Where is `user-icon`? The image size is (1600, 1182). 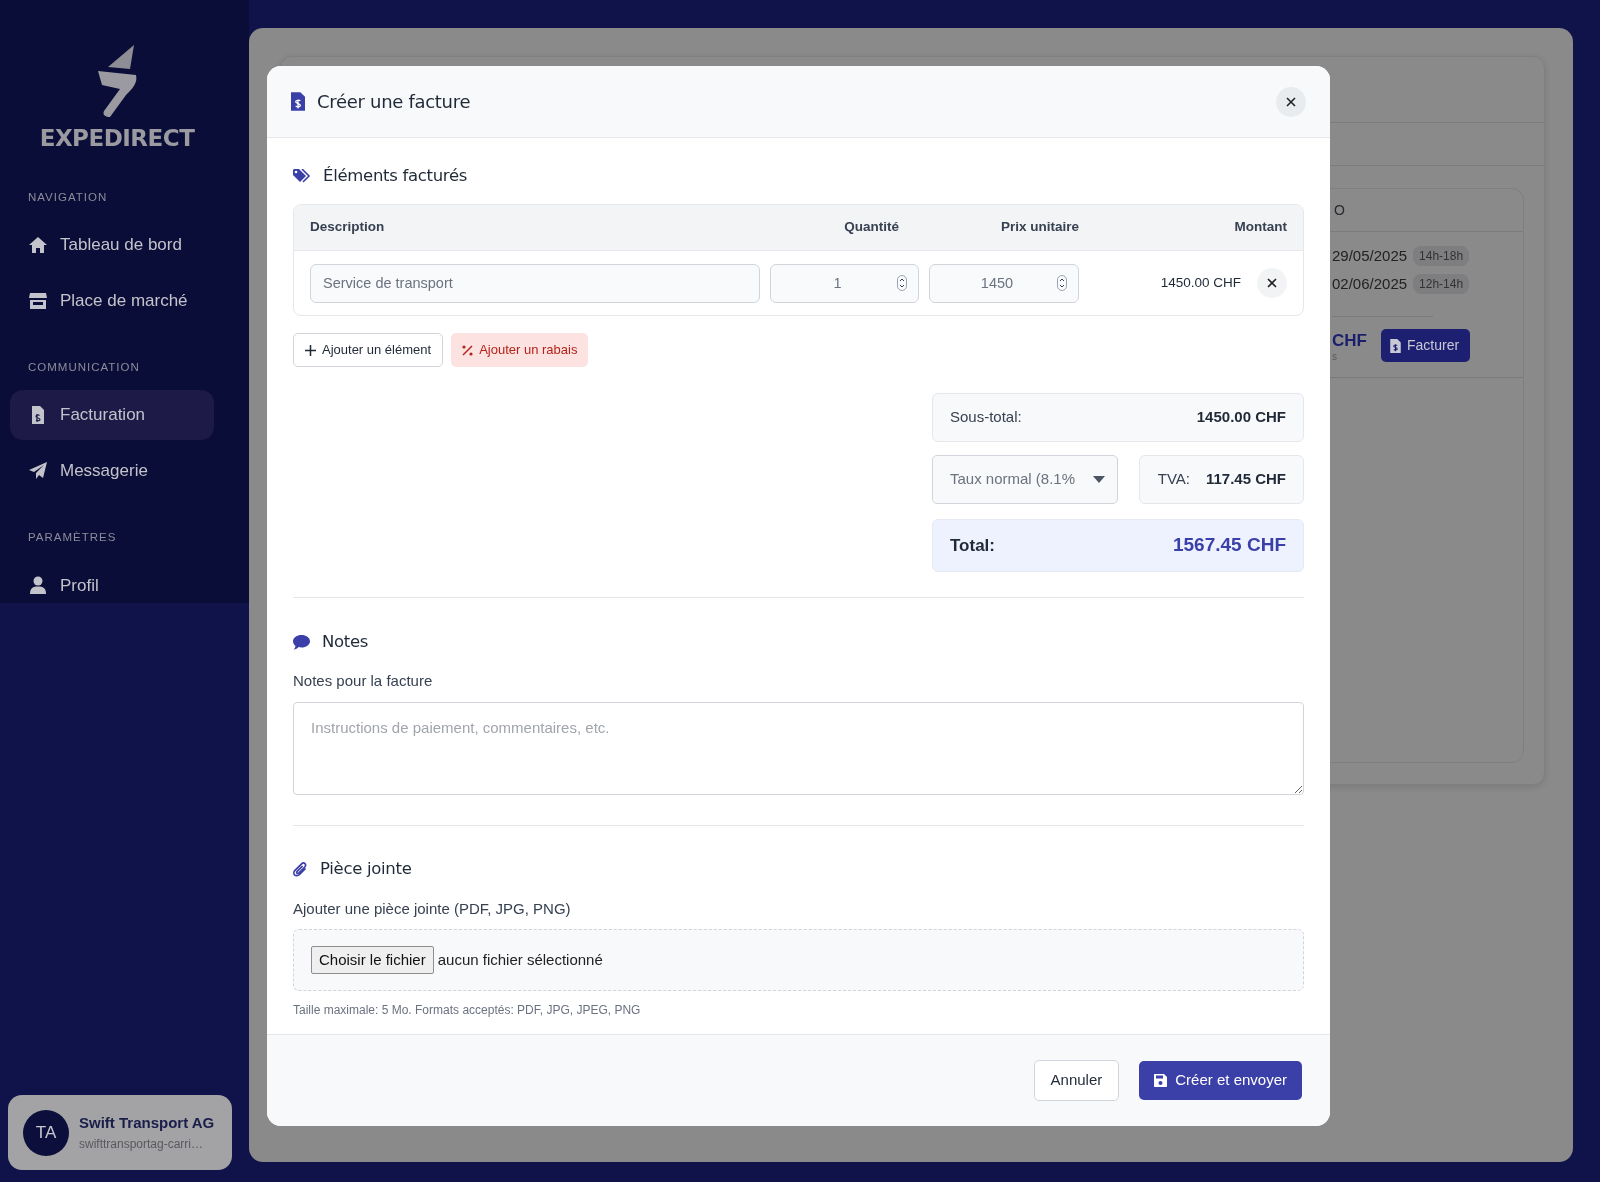
user-icon is located at coordinates (38, 585).